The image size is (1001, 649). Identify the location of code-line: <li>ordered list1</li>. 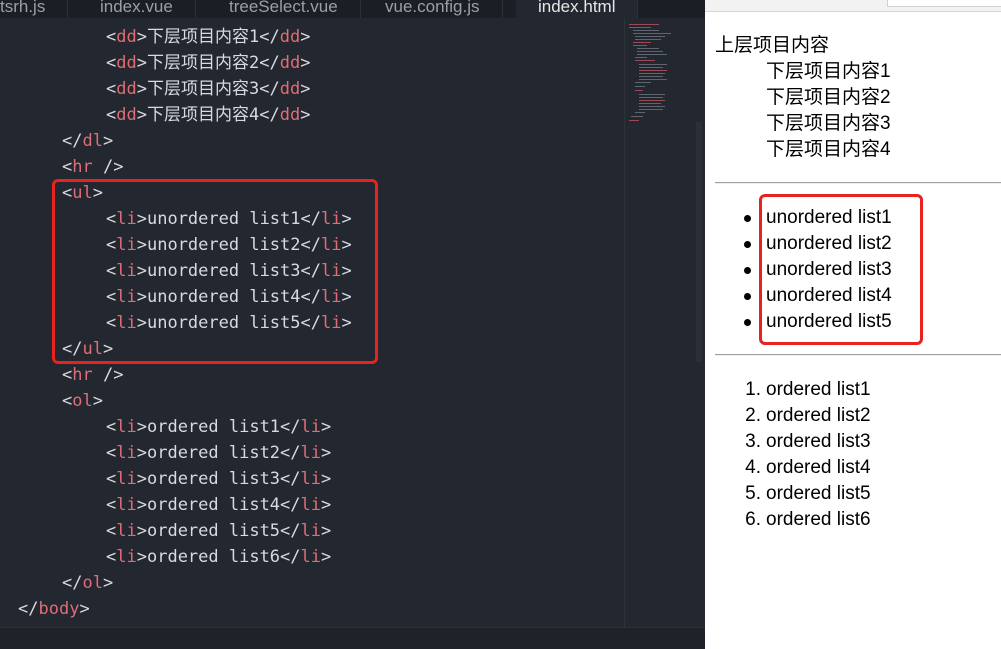
(218, 427).